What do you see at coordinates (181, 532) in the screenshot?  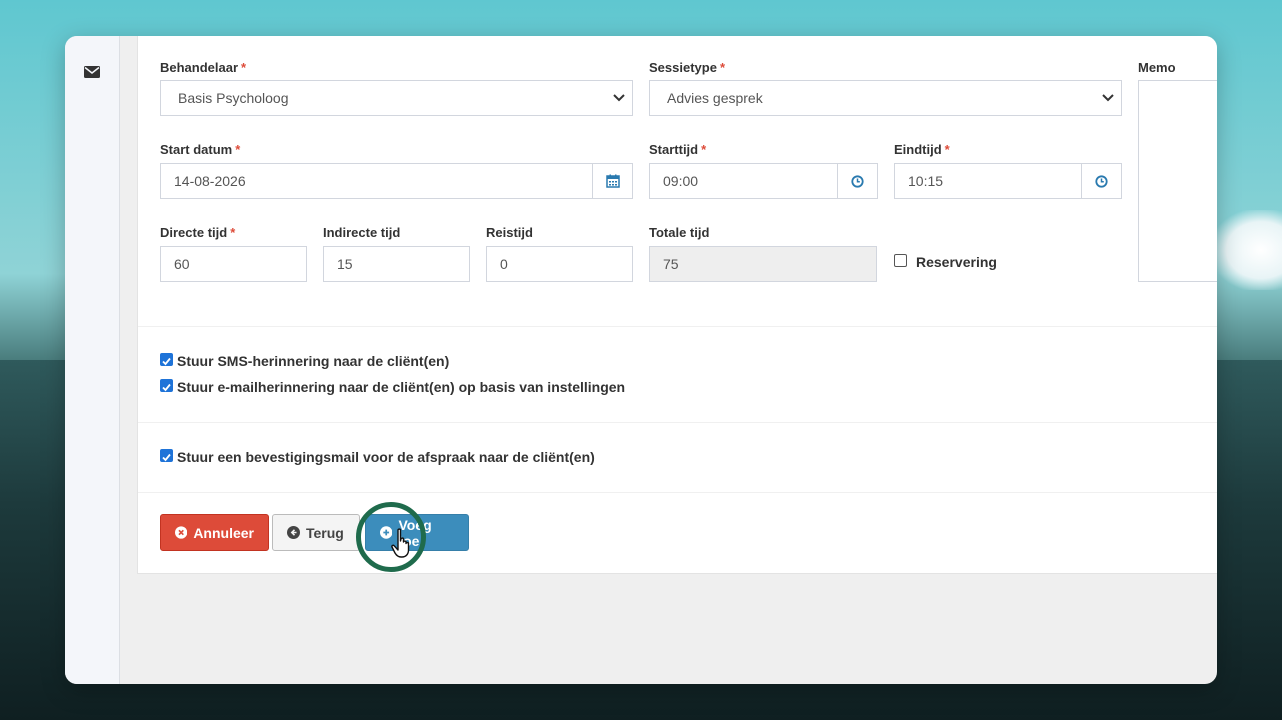 I see `times-circle-icon` at bounding box center [181, 532].